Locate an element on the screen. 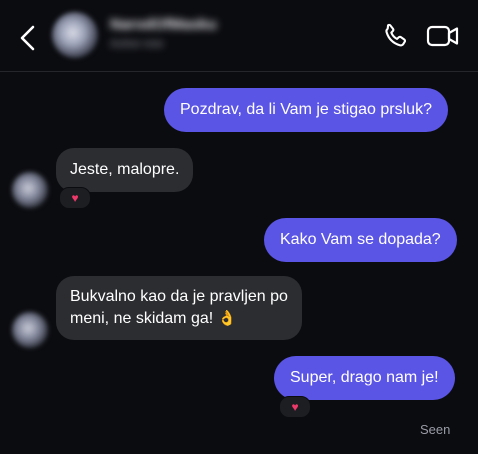  call-button is located at coordinates (396, 36).